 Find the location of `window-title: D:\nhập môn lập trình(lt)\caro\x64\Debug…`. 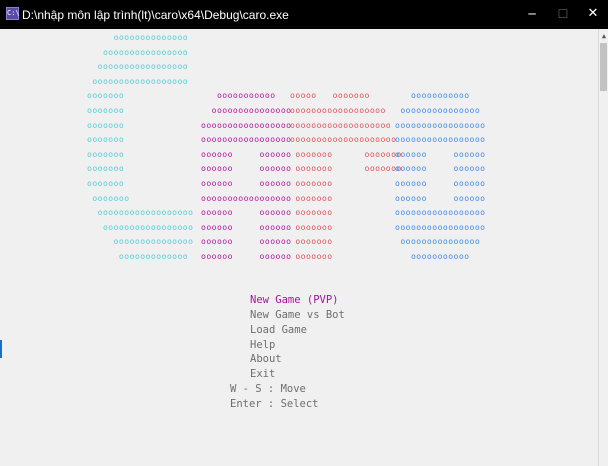

window-title: D:\nhập môn lập trình(lt)\caro\x64\Debug… is located at coordinates (155, 15).